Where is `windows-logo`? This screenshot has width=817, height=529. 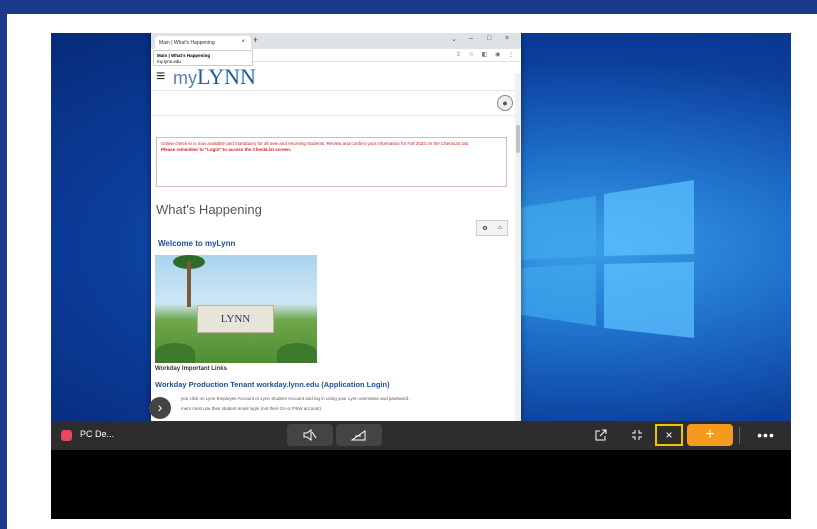
windows-logo is located at coordinates (605, 259).